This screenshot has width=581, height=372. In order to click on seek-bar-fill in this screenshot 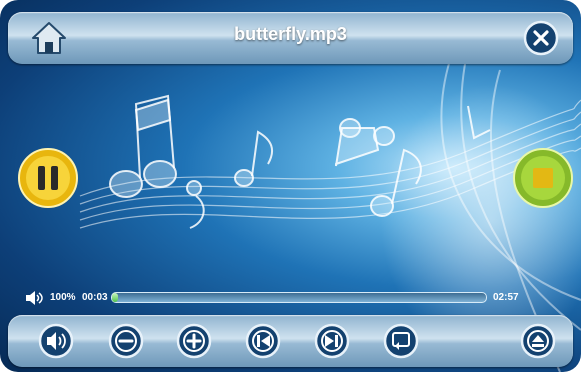, I will do `click(115, 297)`.